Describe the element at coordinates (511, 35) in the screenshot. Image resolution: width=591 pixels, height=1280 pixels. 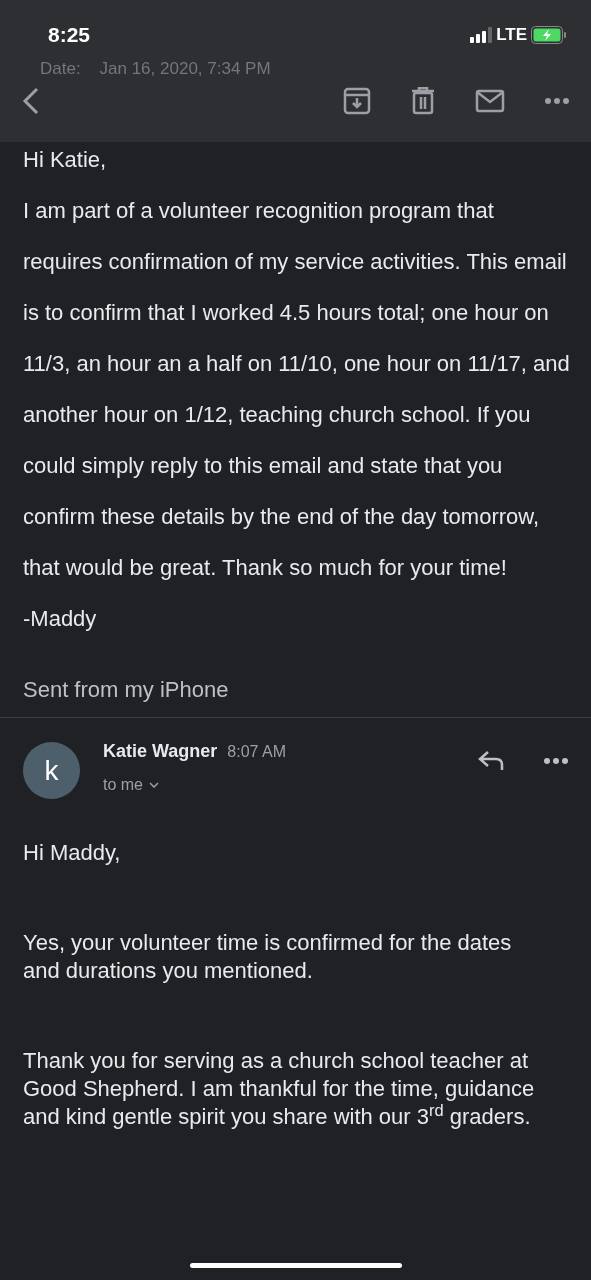
I see `network-label: LTE` at that location.